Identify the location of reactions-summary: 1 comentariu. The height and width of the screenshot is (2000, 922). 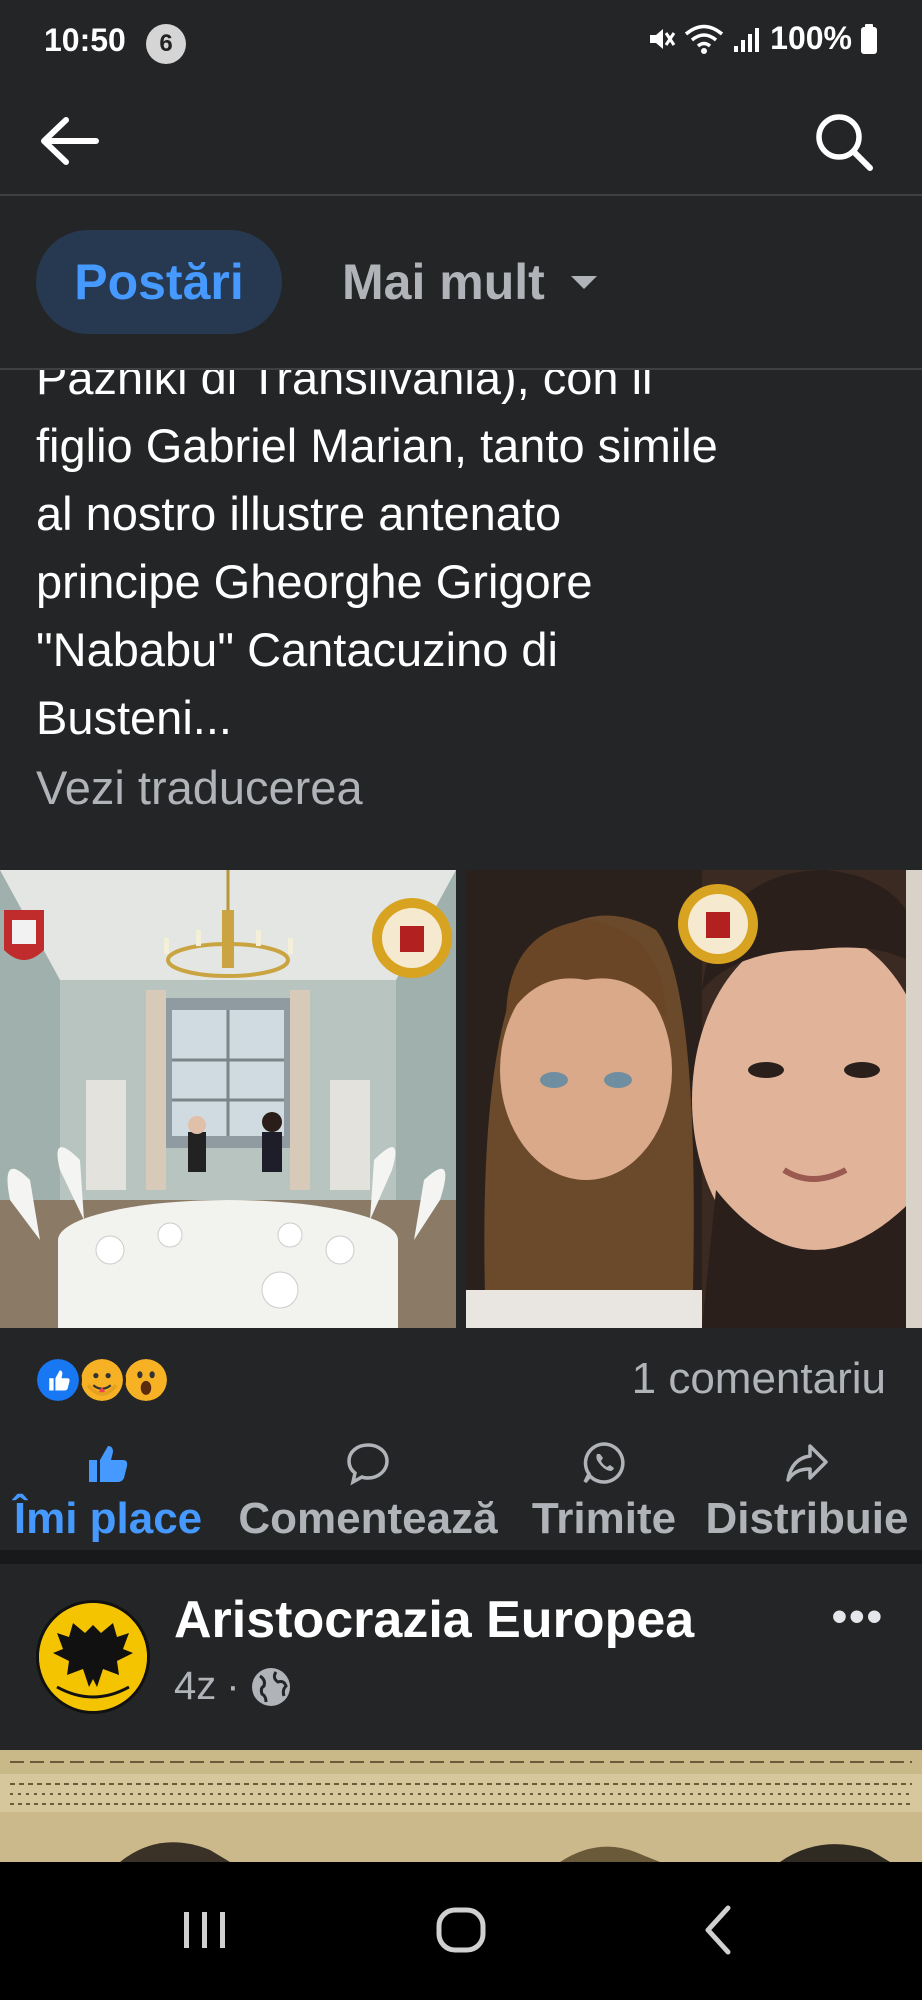
(461, 1380).